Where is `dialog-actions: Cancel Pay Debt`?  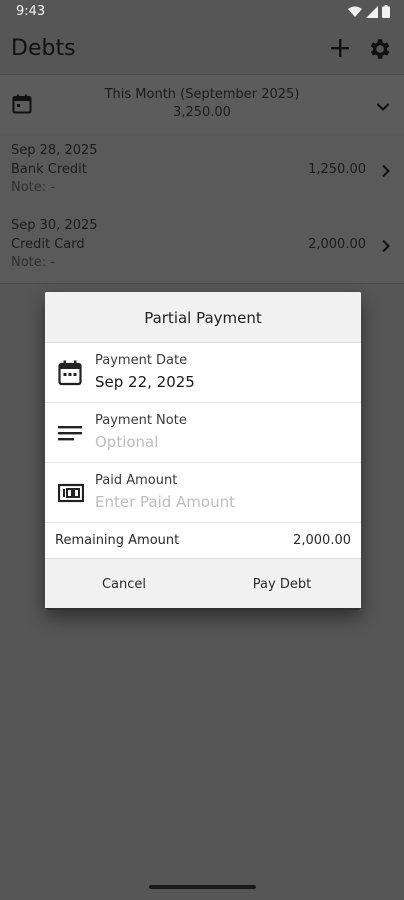
dialog-actions: Cancel Pay Debt is located at coordinates (203, 584).